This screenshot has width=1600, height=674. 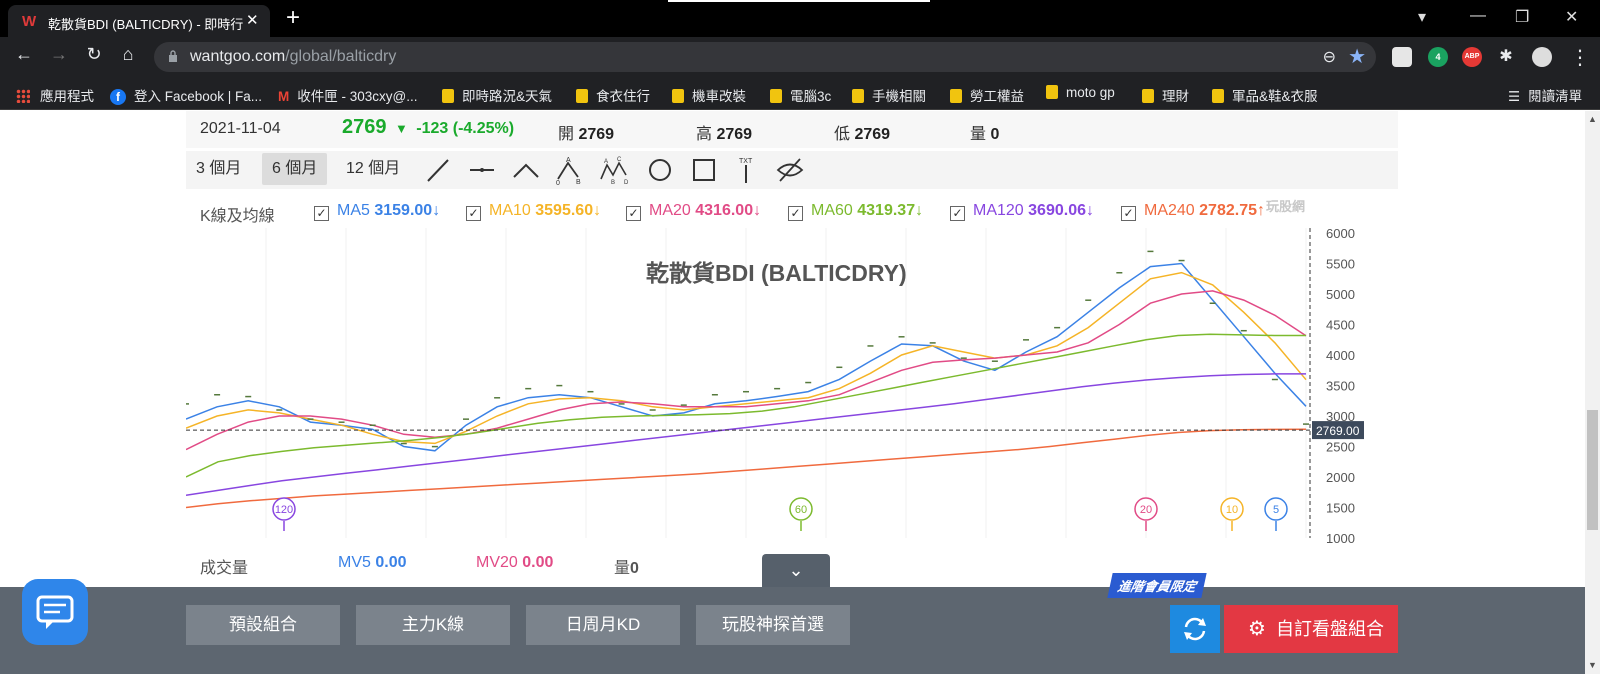 What do you see at coordinates (59, 54) in the screenshot?
I see `forward-icon: →` at bounding box center [59, 54].